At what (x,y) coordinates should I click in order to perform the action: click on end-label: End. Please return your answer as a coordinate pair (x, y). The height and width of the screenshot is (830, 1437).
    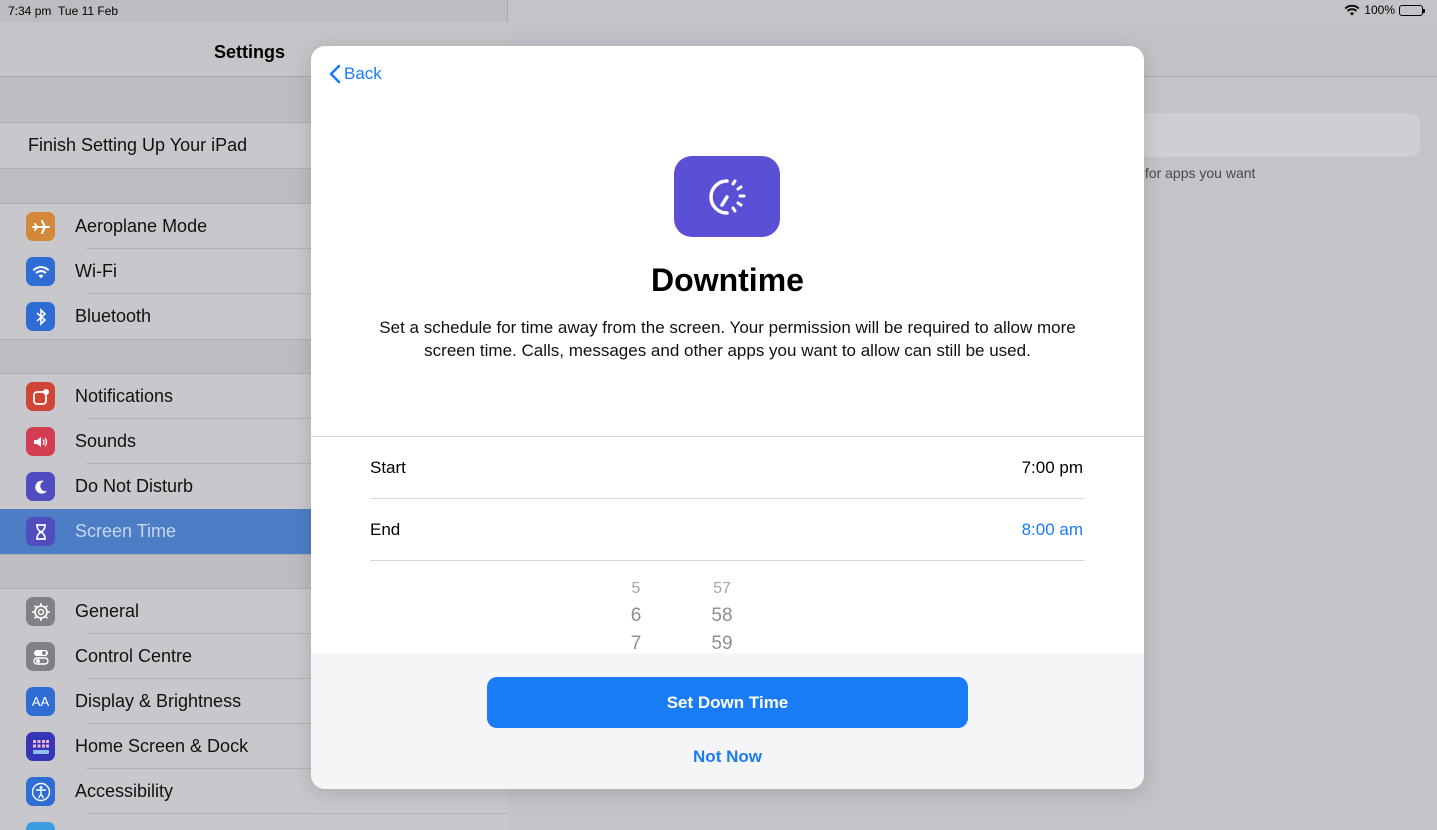
    Looking at the image, I should click on (385, 529).